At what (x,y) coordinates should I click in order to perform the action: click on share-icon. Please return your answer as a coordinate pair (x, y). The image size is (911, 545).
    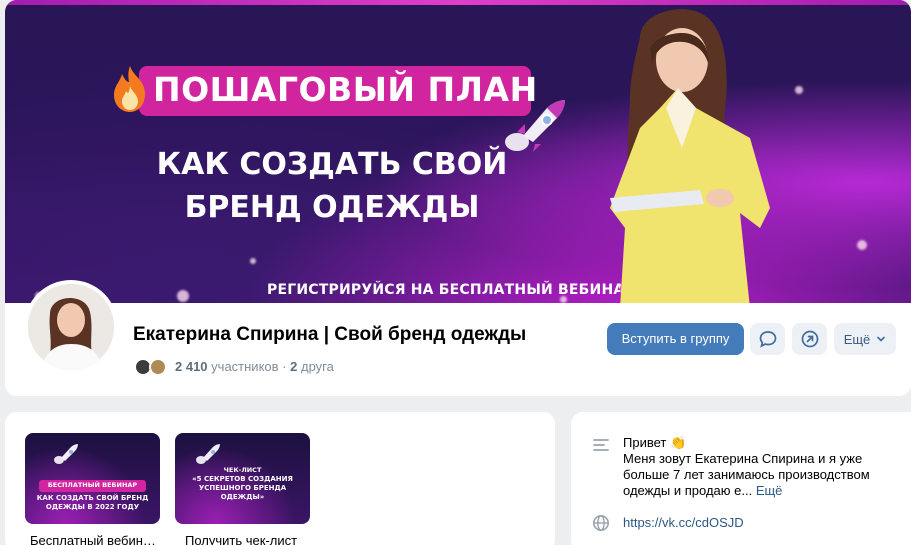
    Looking at the image, I should click on (809, 339).